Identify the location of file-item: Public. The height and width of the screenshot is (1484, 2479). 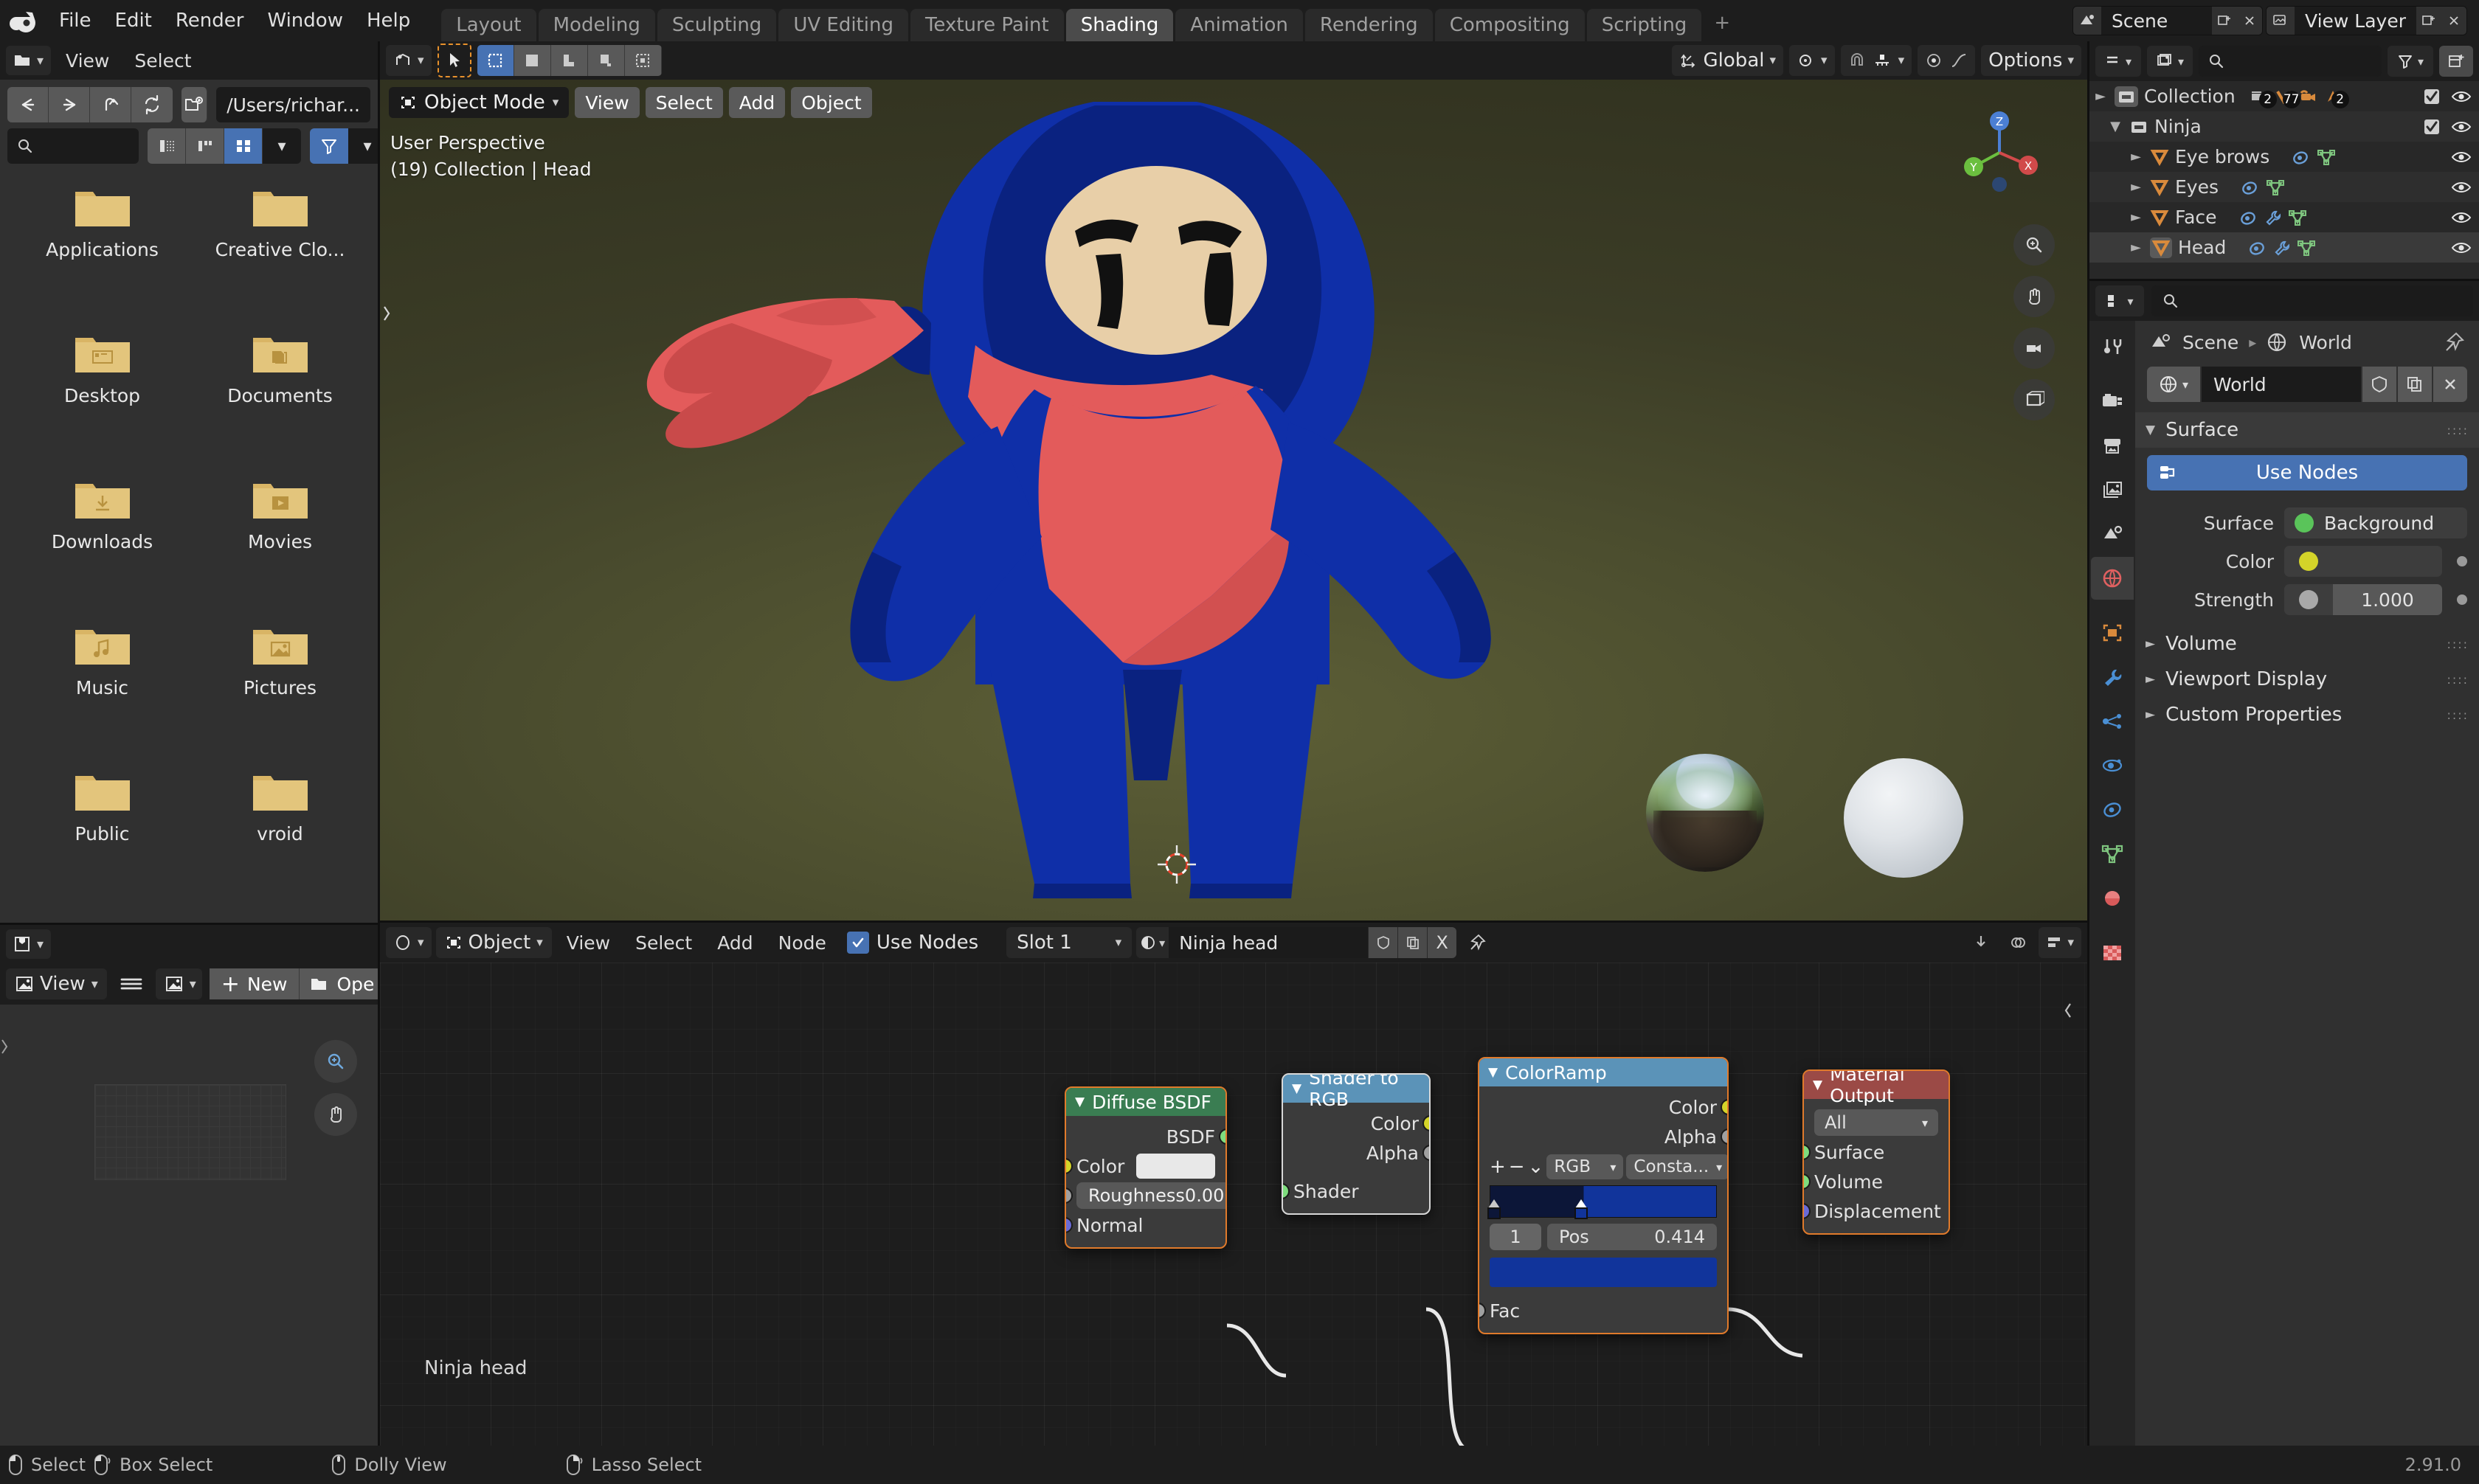
(102, 843).